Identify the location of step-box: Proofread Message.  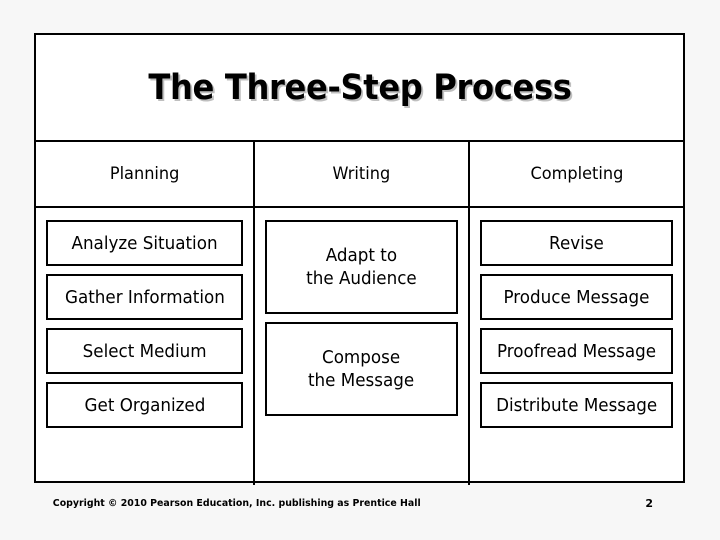
(576, 351).